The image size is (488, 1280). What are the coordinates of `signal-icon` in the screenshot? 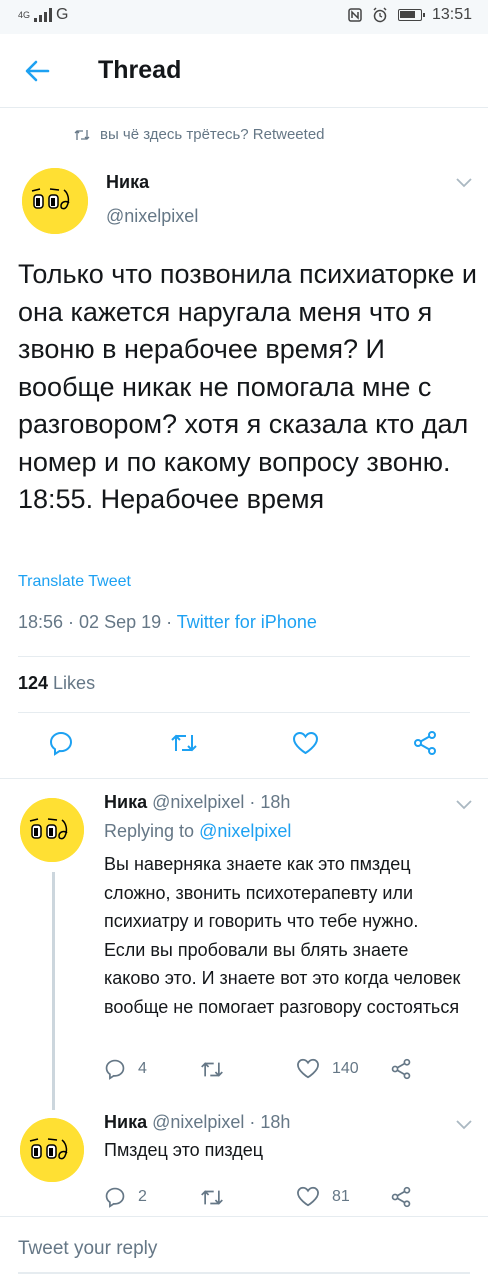 It's located at (43, 15).